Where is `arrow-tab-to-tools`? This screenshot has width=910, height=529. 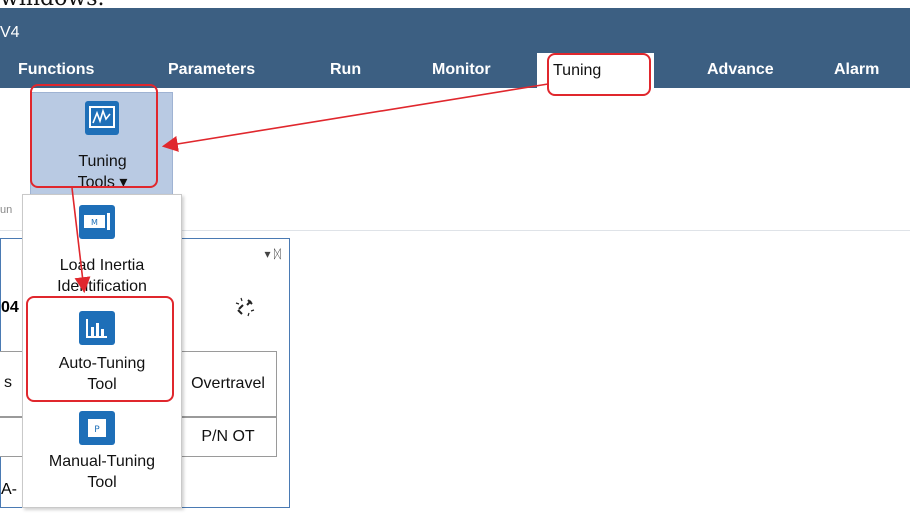 arrow-tab-to-tools is located at coordinates (355, 117).